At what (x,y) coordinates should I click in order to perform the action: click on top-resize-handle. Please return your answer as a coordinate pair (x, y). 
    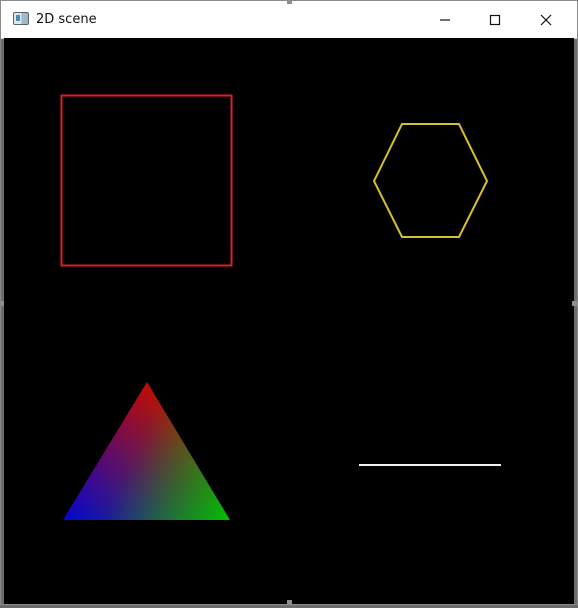
    Looking at the image, I should click on (289, 2).